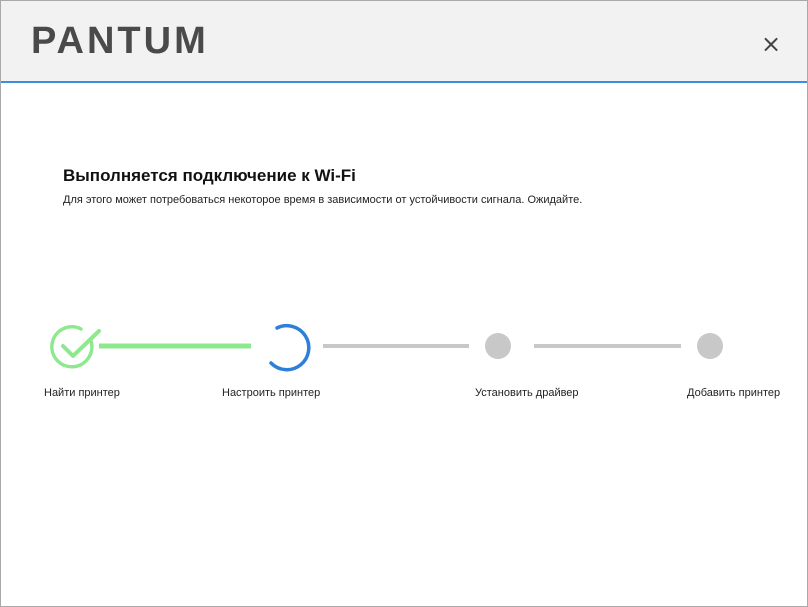 The image size is (808, 607). What do you see at coordinates (771, 44) in the screenshot?
I see `close-button: ×` at bounding box center [771, 44].